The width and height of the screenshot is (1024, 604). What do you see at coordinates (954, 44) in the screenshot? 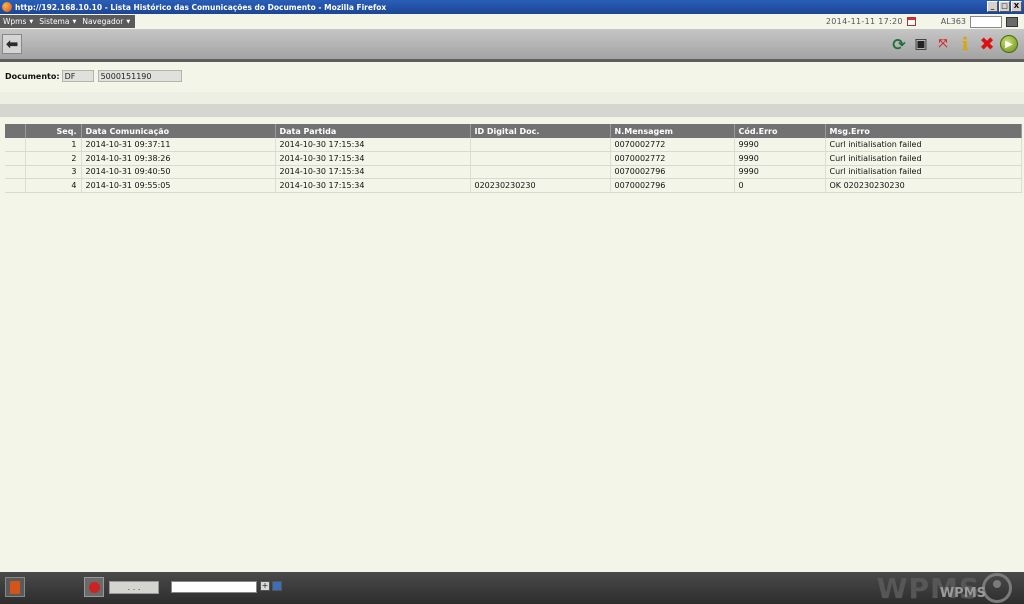
I see `toolbar-actions: ⟳ ▣ ⤧ i ✖ ▶` at bounding box center [954, 44].